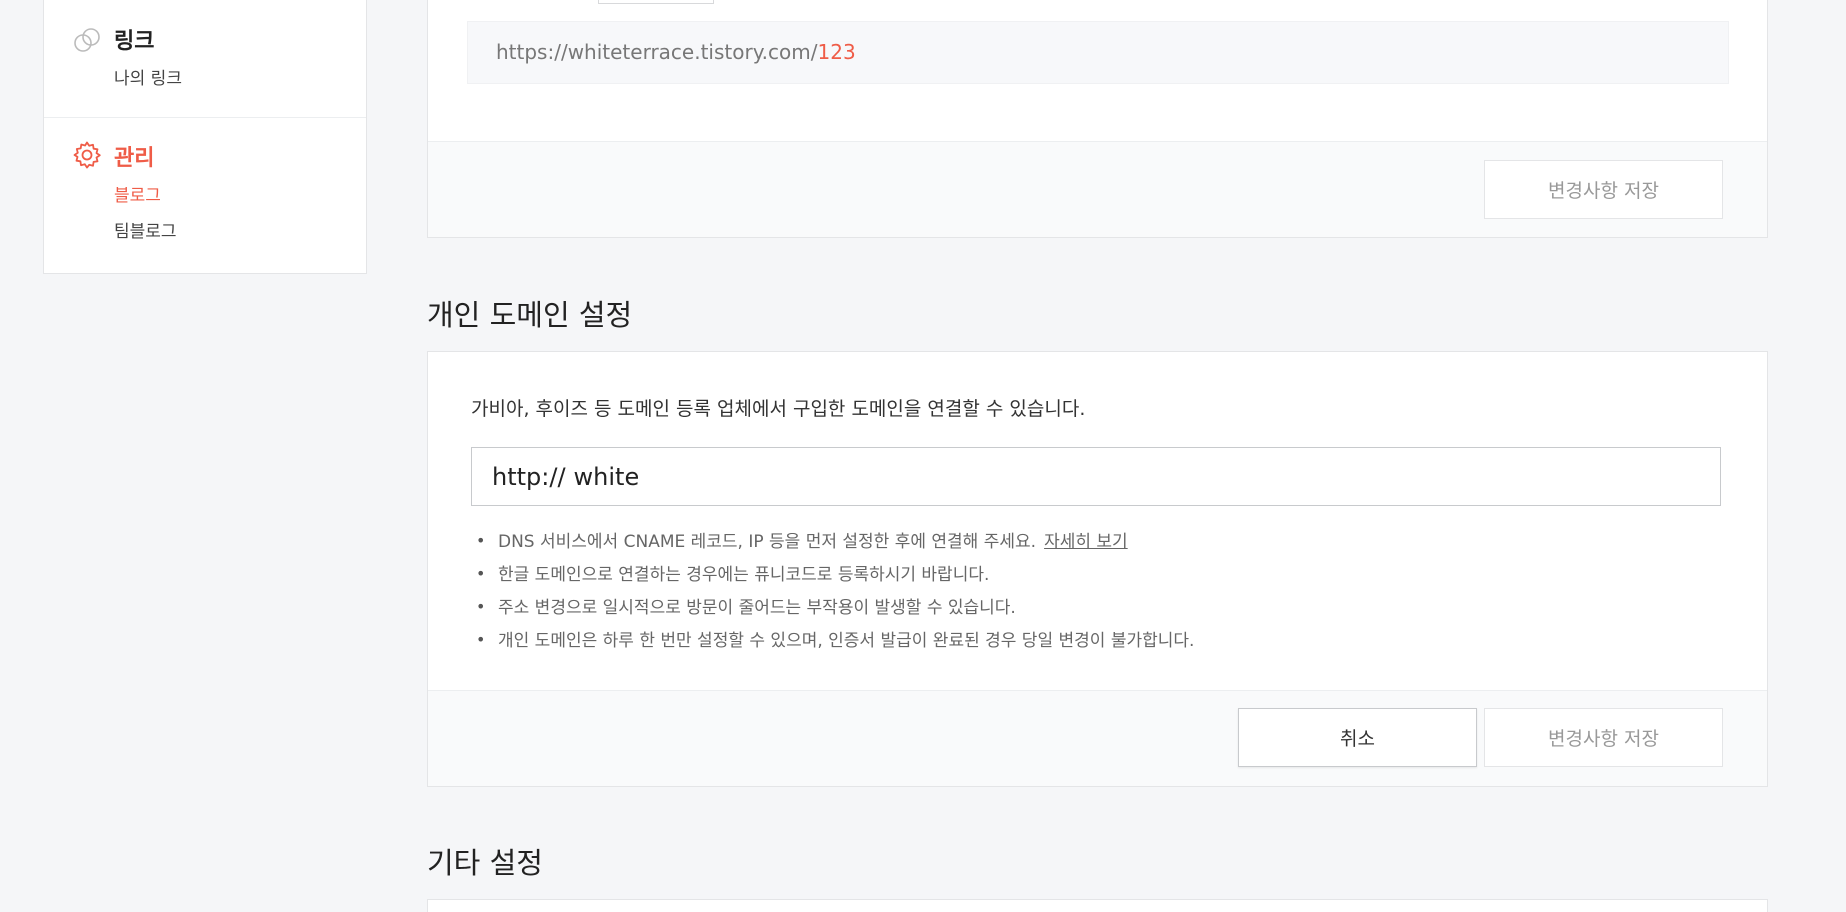  I want to click on note-item: 주소 변경으로 일시적으로 방문이 줄어드는 부작용이 발생할 수 있습니다., so click(834, 612).